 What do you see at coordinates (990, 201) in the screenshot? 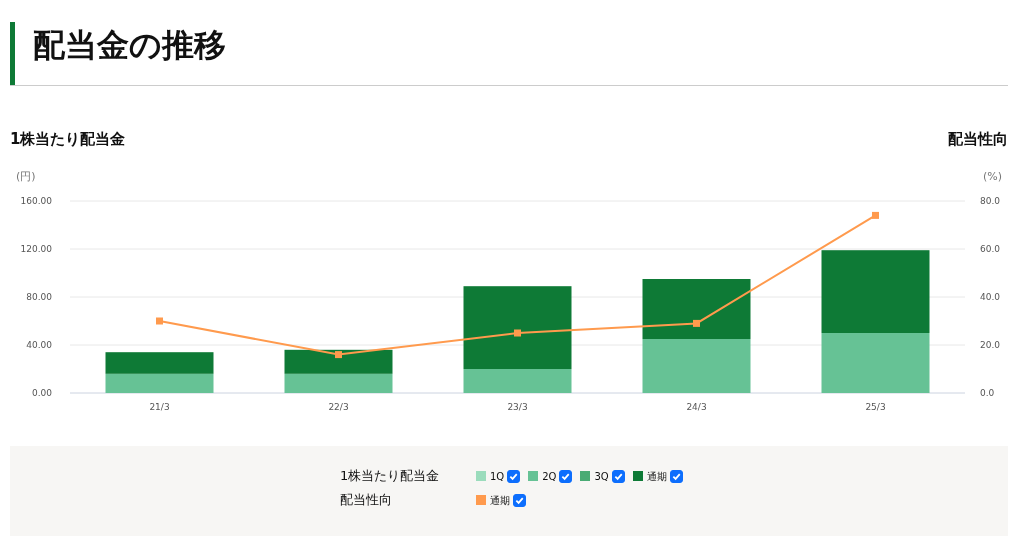
I see `axis-tick-label: 80.0` at bounding box center [990, 201].